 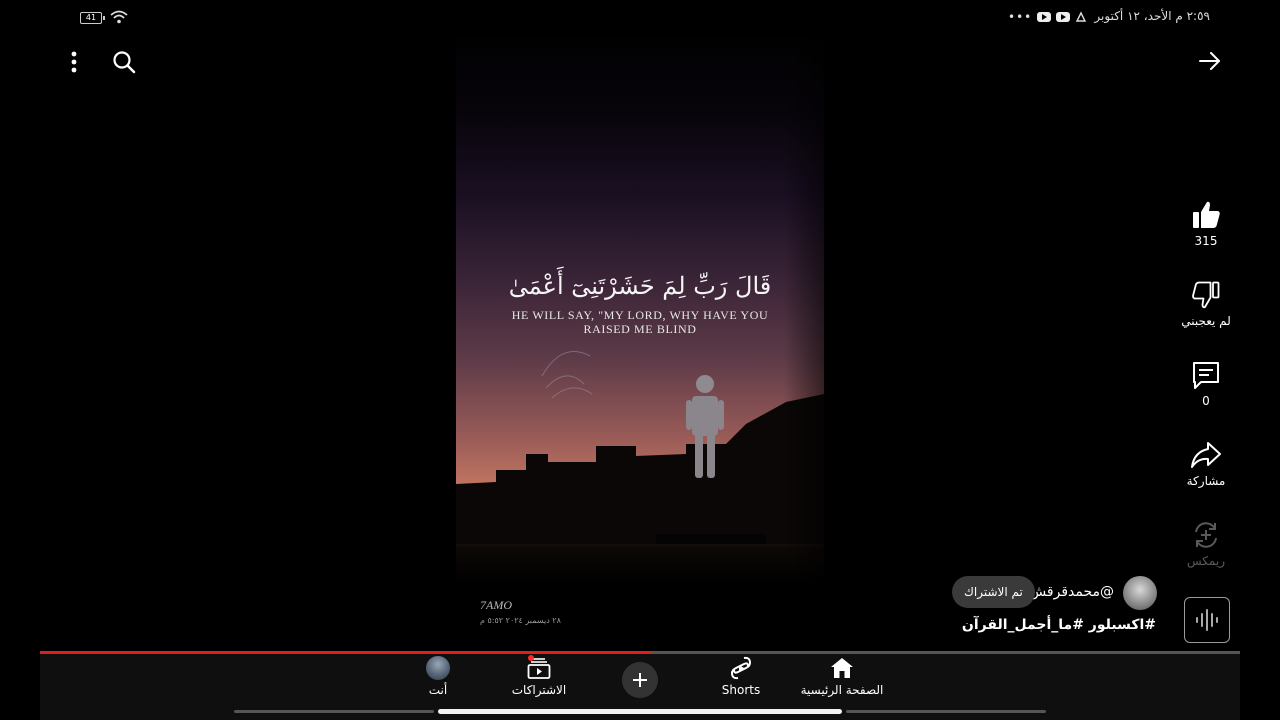 What do you see at coordinates (1206, 455) in the screenshot?
I see `share-icon` at bounding box center [1206, 455].